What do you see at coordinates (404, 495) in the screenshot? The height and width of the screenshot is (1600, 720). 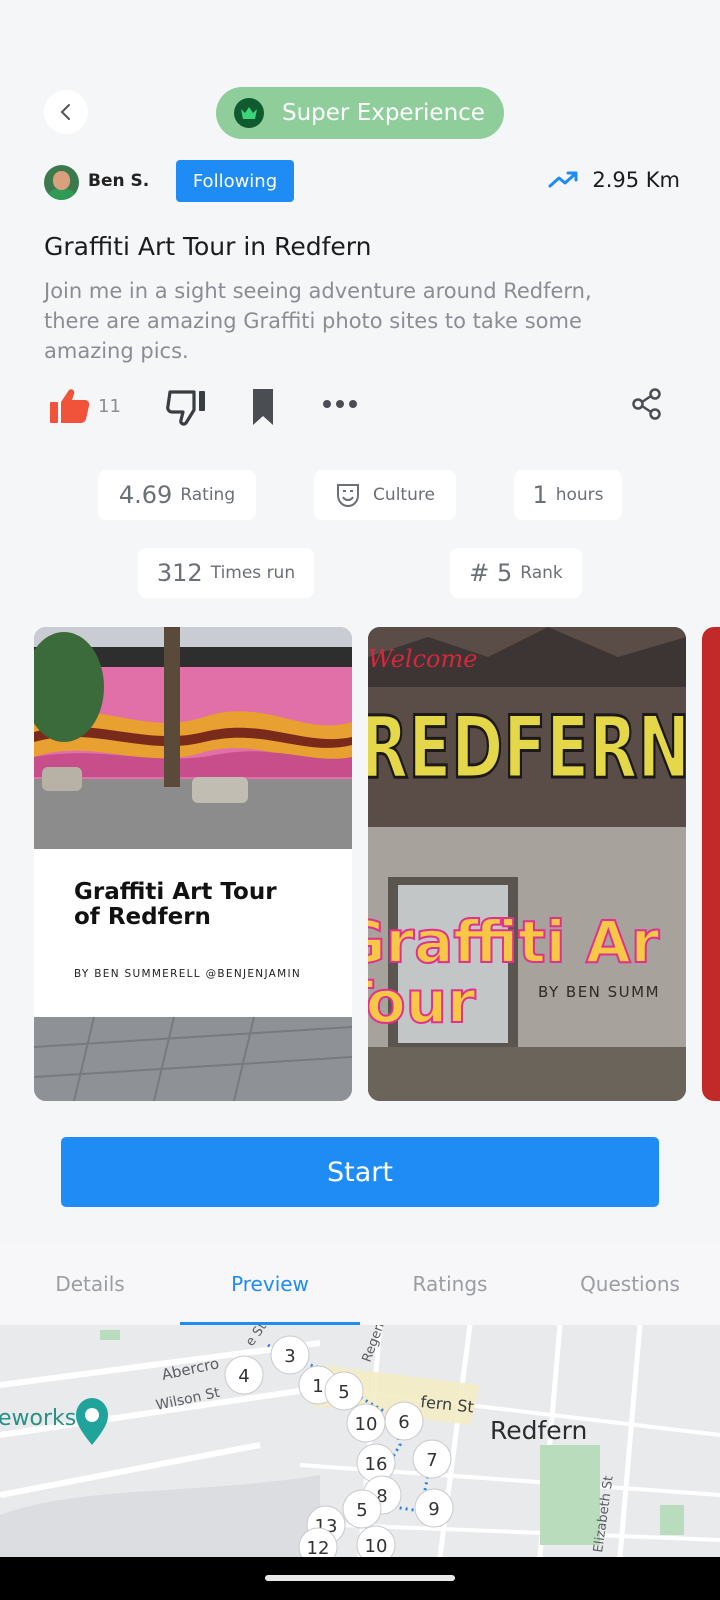 I see `category-label: Culture` at bounding box center [404, 495].